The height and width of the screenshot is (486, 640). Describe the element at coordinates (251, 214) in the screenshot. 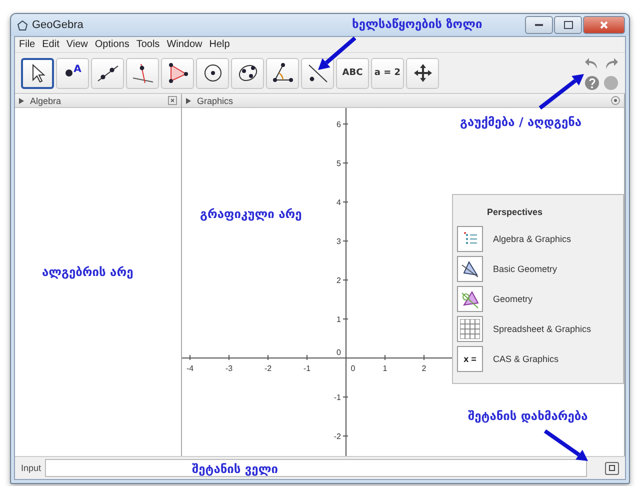

I see `annotation: გრაფიკული არე` at that location.